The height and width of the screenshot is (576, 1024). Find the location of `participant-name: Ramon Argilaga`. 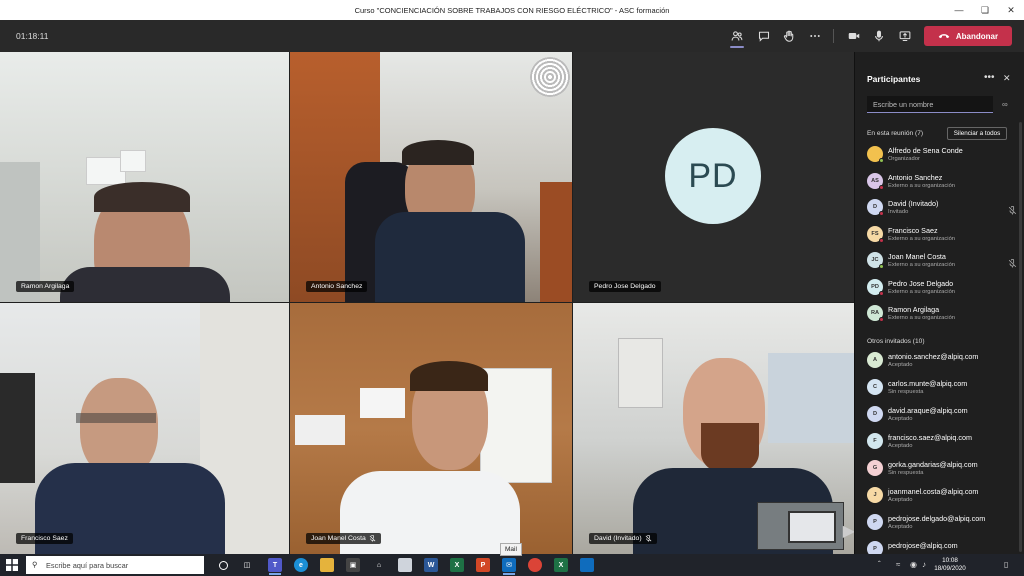

participant-name: Ramon Argilaga is located at coordinates (914, 309).